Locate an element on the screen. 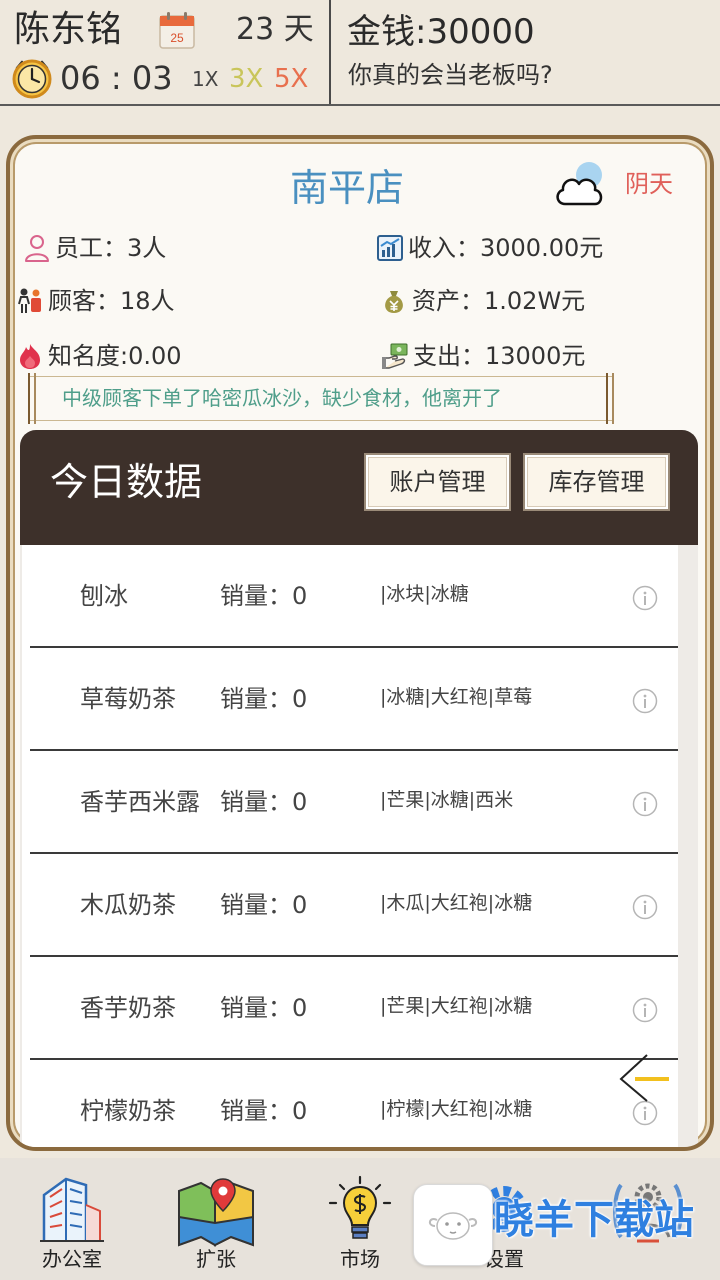 The image size is (720, 1280). stat-income: 收入：3000.00元 is located at coordinates (489, 248).